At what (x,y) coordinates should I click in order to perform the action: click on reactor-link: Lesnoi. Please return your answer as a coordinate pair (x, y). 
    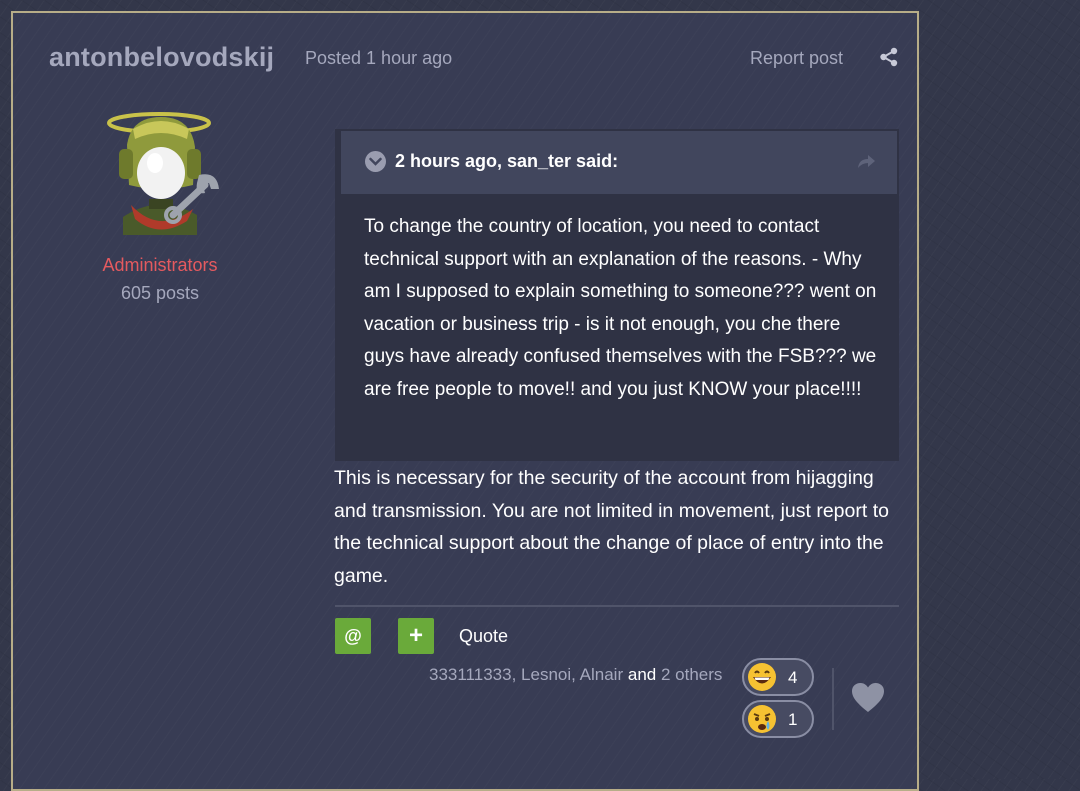
    Looking at the image, I should click on (546, 674).